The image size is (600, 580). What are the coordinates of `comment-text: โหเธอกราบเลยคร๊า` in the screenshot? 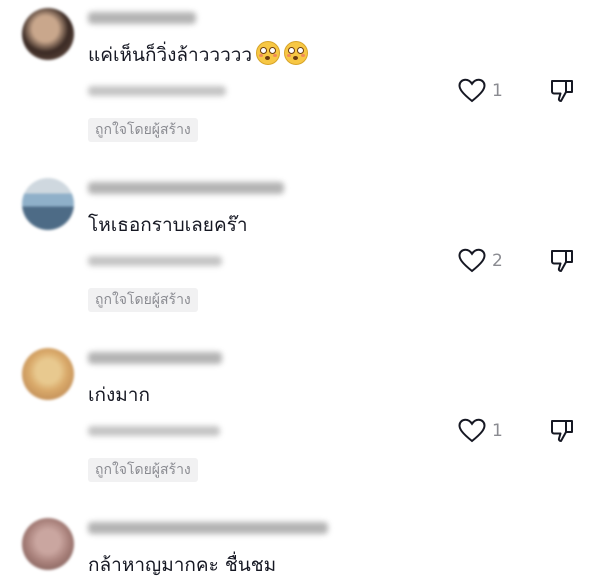 It's located at (168, 225).